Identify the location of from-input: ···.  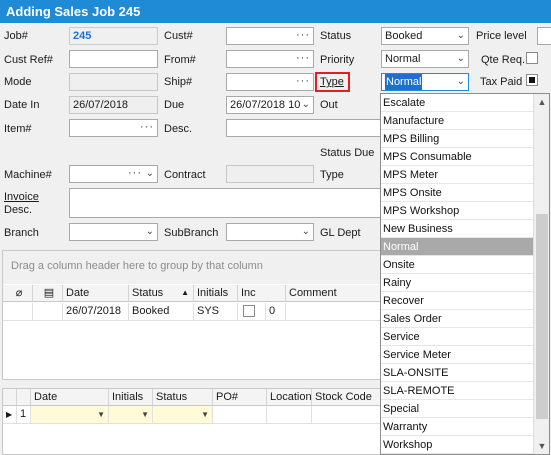
(270, 59).